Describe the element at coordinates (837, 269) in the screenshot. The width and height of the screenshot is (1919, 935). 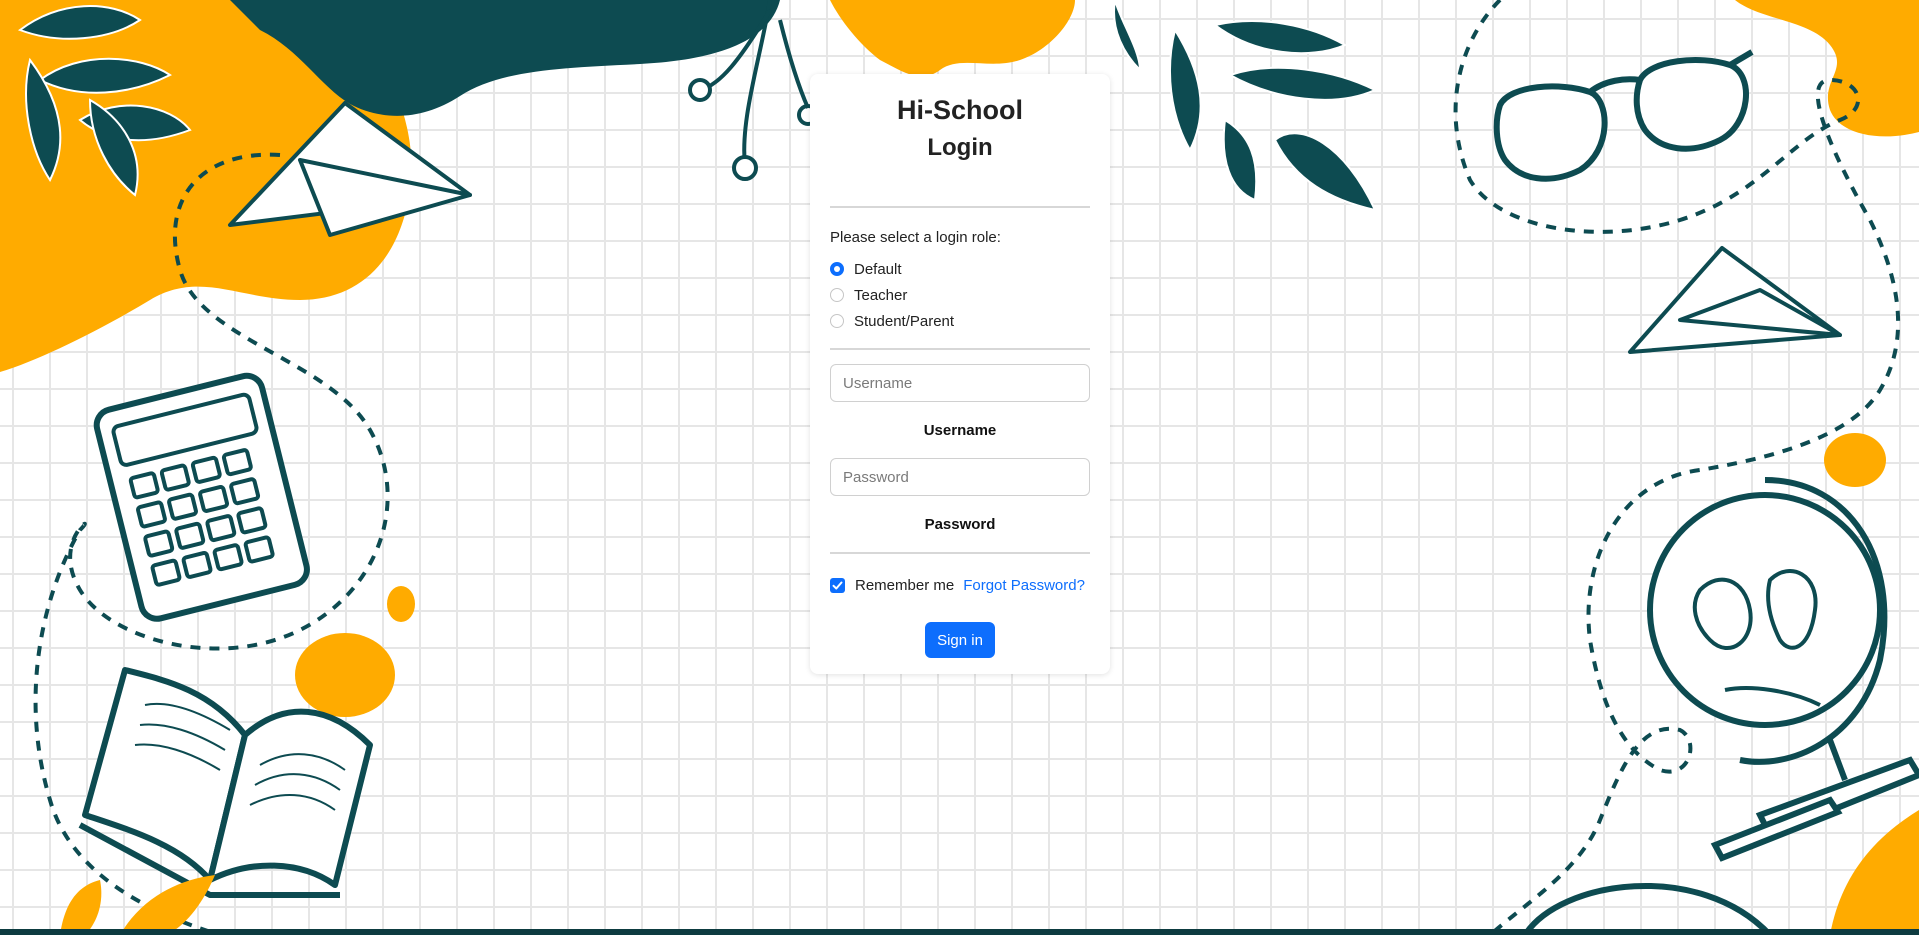
I see `radio-default` at that location.